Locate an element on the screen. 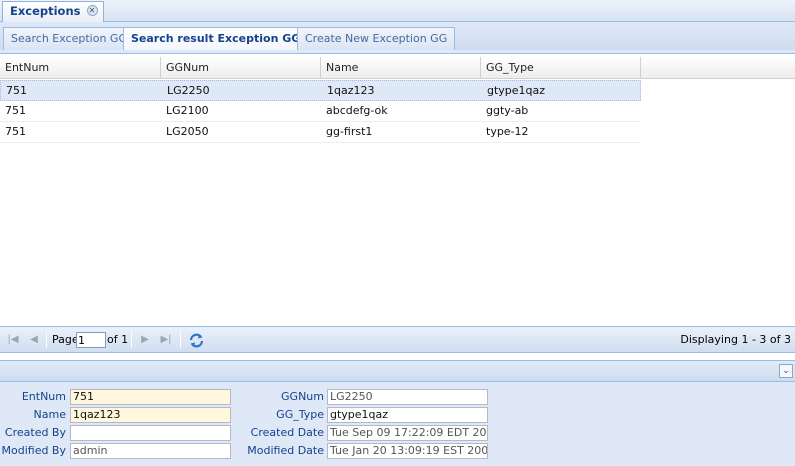 The image size is (795, 466). cell-ggnum: LG2250 is located at coordinates (188, 90).